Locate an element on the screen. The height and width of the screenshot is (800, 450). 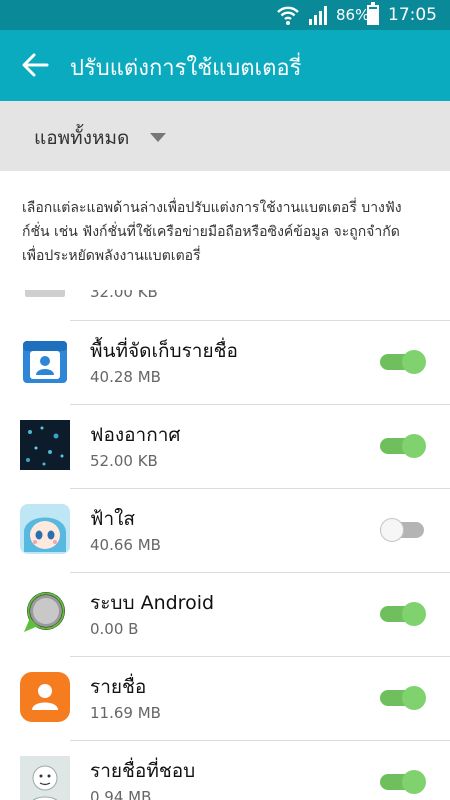
app-list-item: ฟองอากาศ 52.00 KB is located at coordinates (225, 446).